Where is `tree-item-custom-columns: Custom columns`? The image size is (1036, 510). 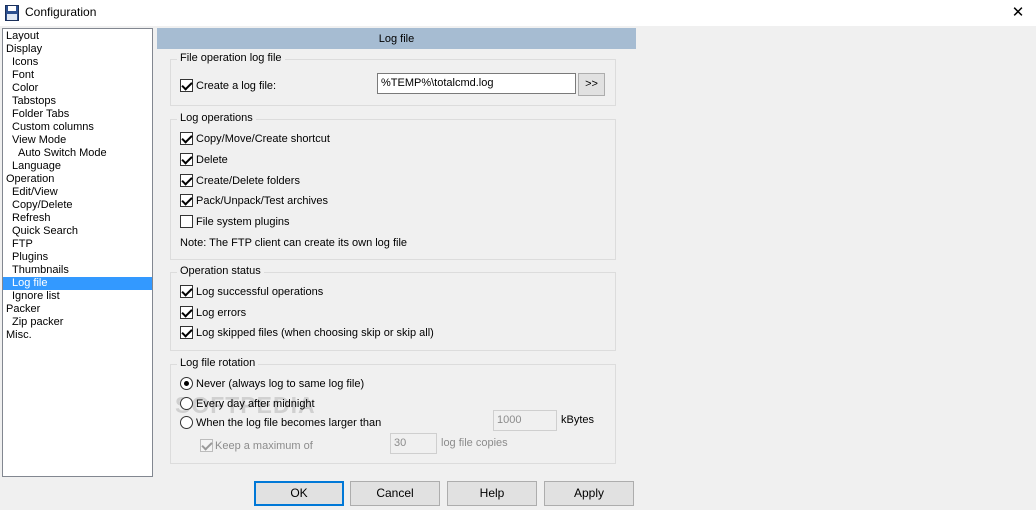
tree-item-custom-columns: Custom columns is located at coordinates (77, 127).